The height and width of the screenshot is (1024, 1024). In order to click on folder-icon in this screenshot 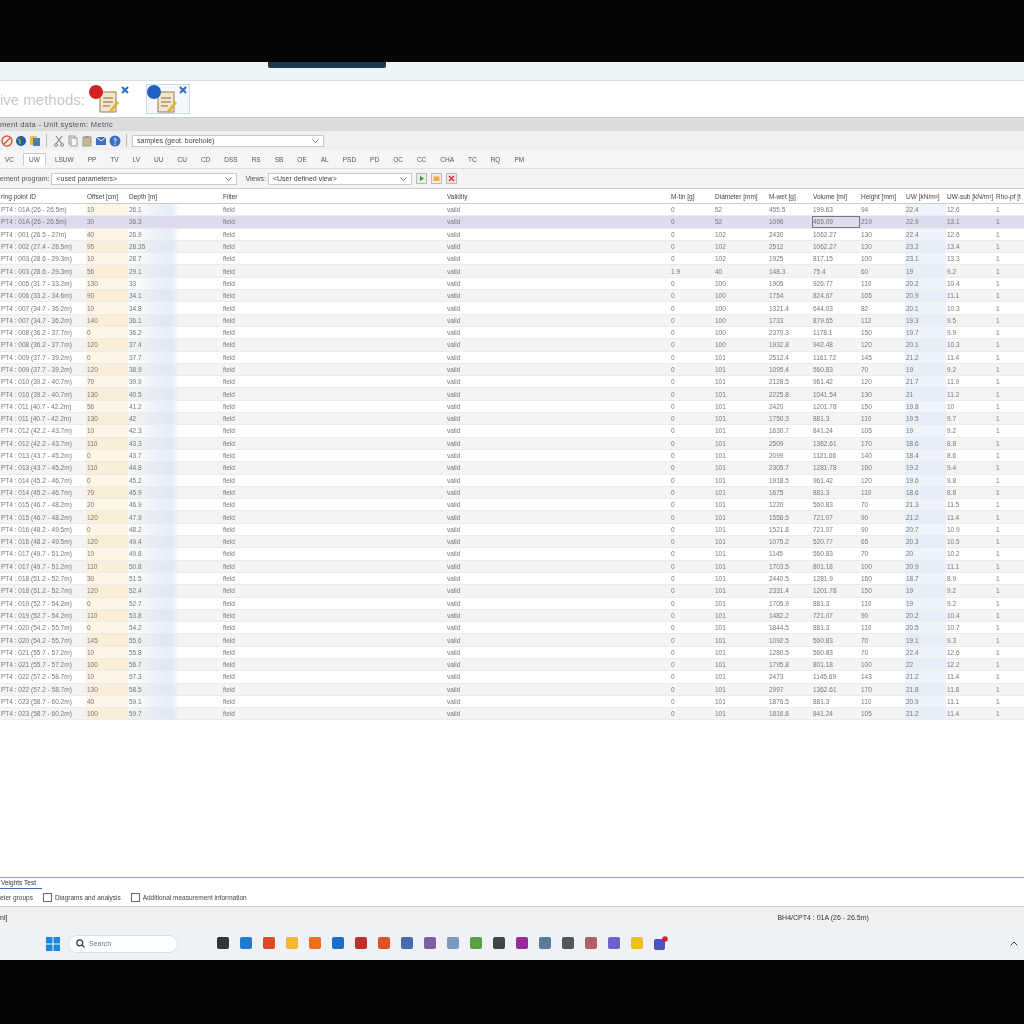, I will do `click(436, 178)`.